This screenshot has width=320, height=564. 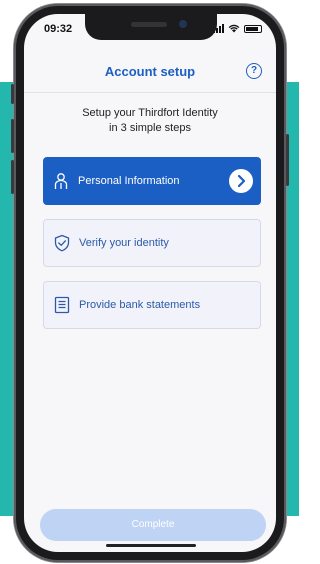 I want to click on intro-line-2: in 3 simple steps, so click(x=150, y=128).